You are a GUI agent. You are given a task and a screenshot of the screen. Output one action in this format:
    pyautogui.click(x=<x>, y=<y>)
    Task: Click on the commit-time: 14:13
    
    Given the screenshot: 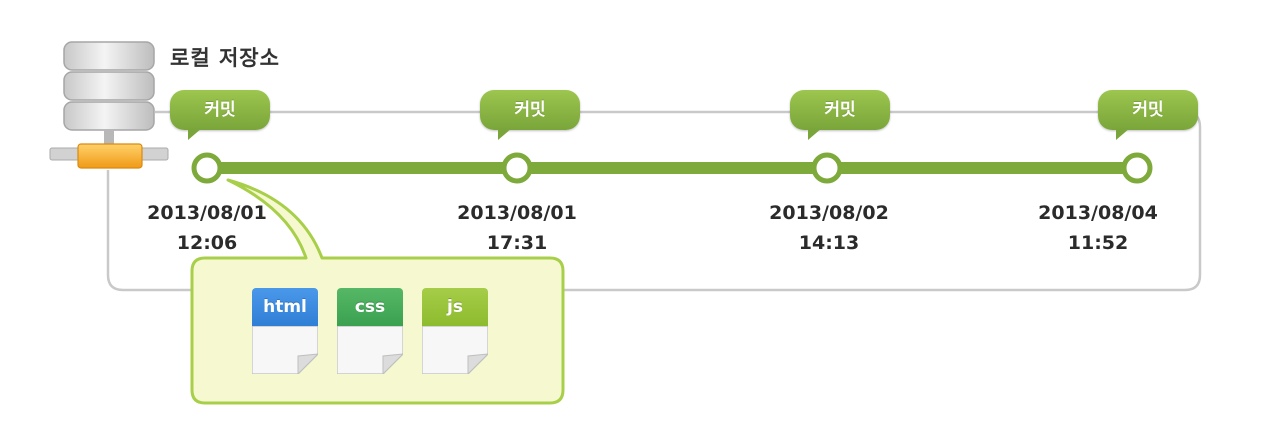 What is the action you would take?
    pyautogui.click(x=829, y=243)
    